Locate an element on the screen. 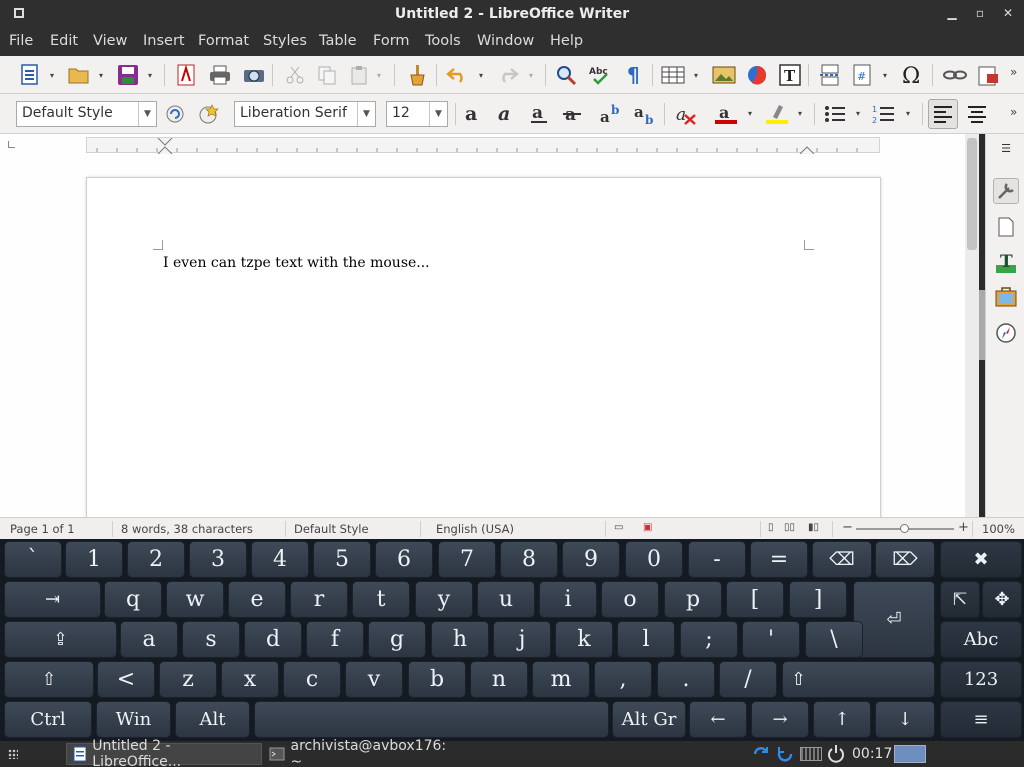 This screenshot has width=1024, height=767. zoom-out-button: − is located at coordinates (847, 527).